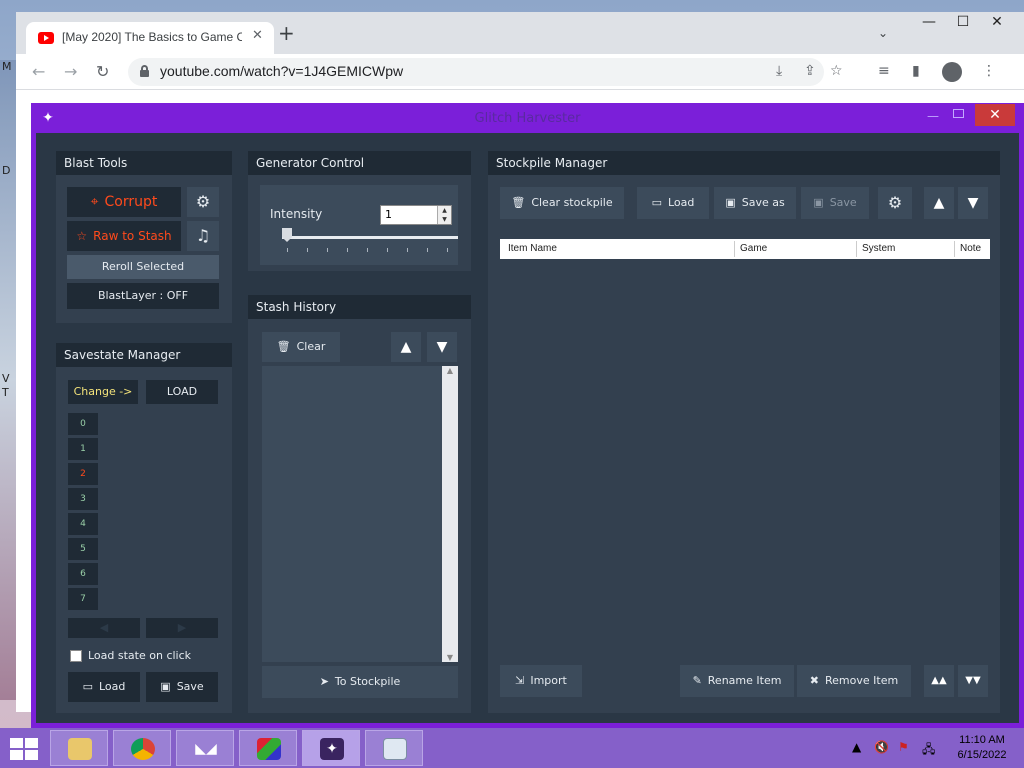  What do you see at coordinates (83, 499) in the screenshot?
I see `savestate-slot: 3` at bounding box center [83, 499].